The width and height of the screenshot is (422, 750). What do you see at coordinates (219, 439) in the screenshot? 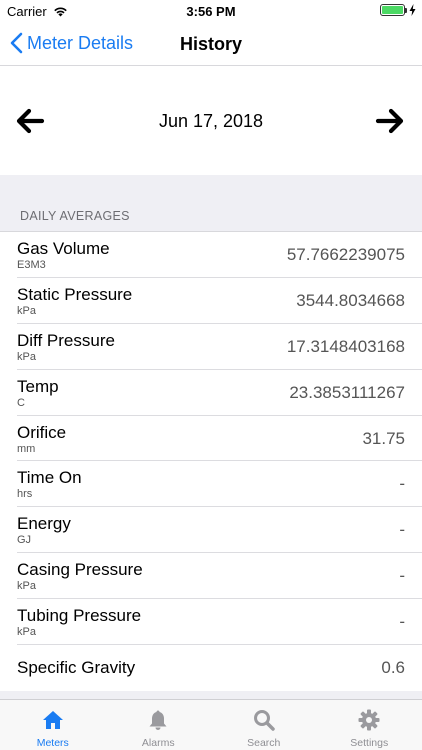
I see `list-item: Orifice mm 31.75` at bounding box center [219, 439].